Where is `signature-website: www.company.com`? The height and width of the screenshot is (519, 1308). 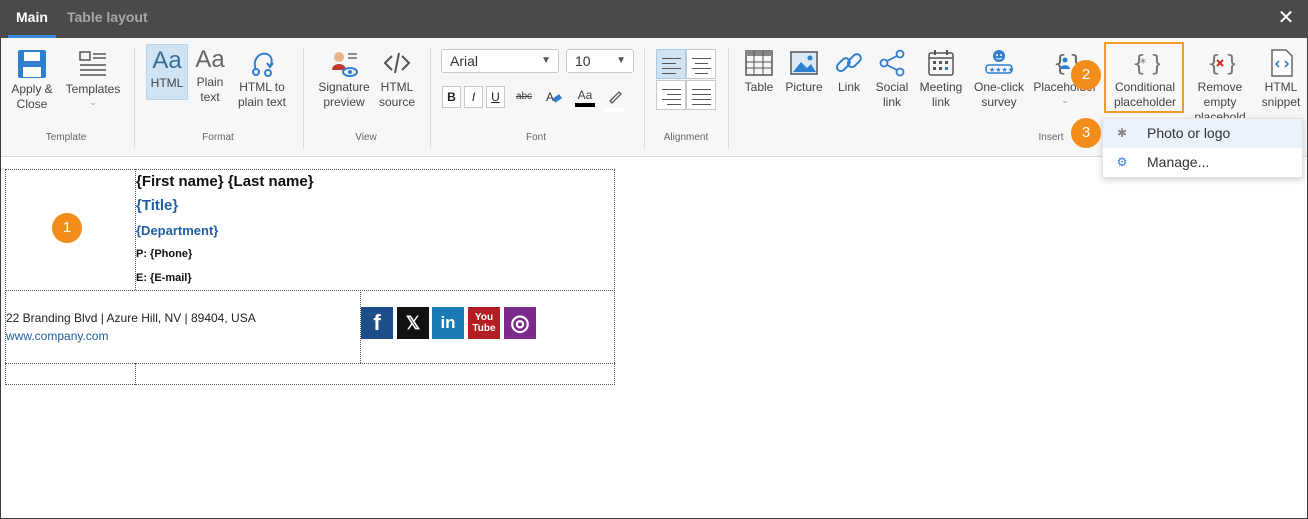
signature-website: www.company.com is located at coordinates (57, 336).